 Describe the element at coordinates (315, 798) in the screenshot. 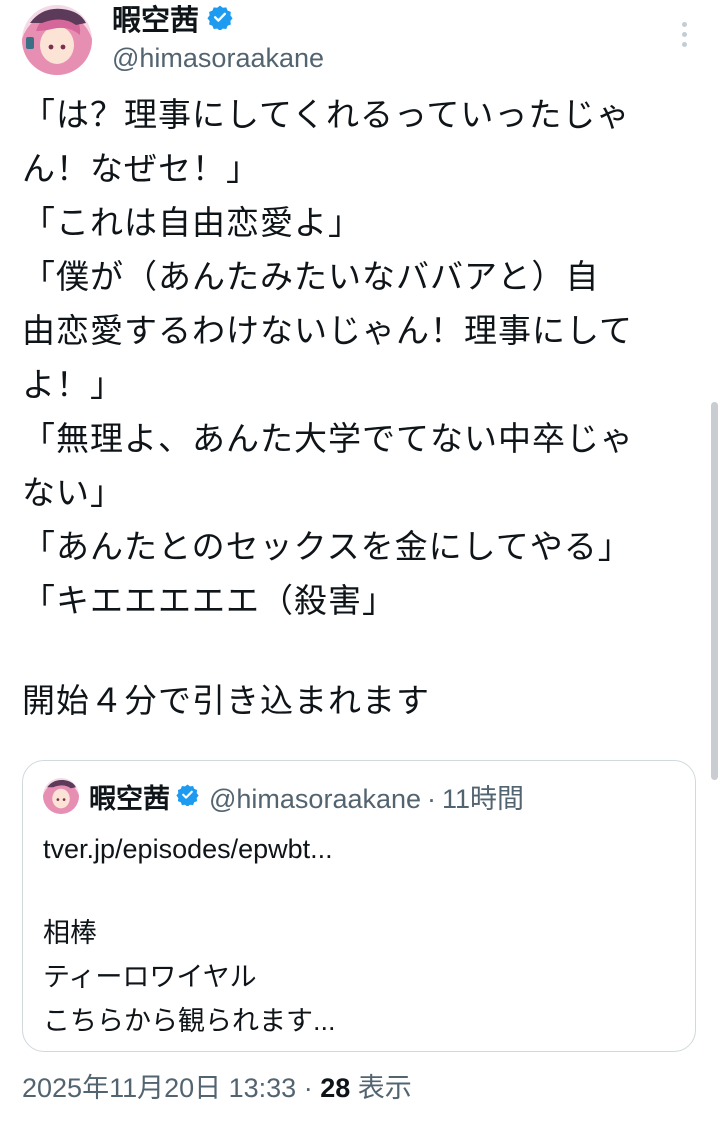

I see `quoted-author-handle: @himasoraakane` at that location.